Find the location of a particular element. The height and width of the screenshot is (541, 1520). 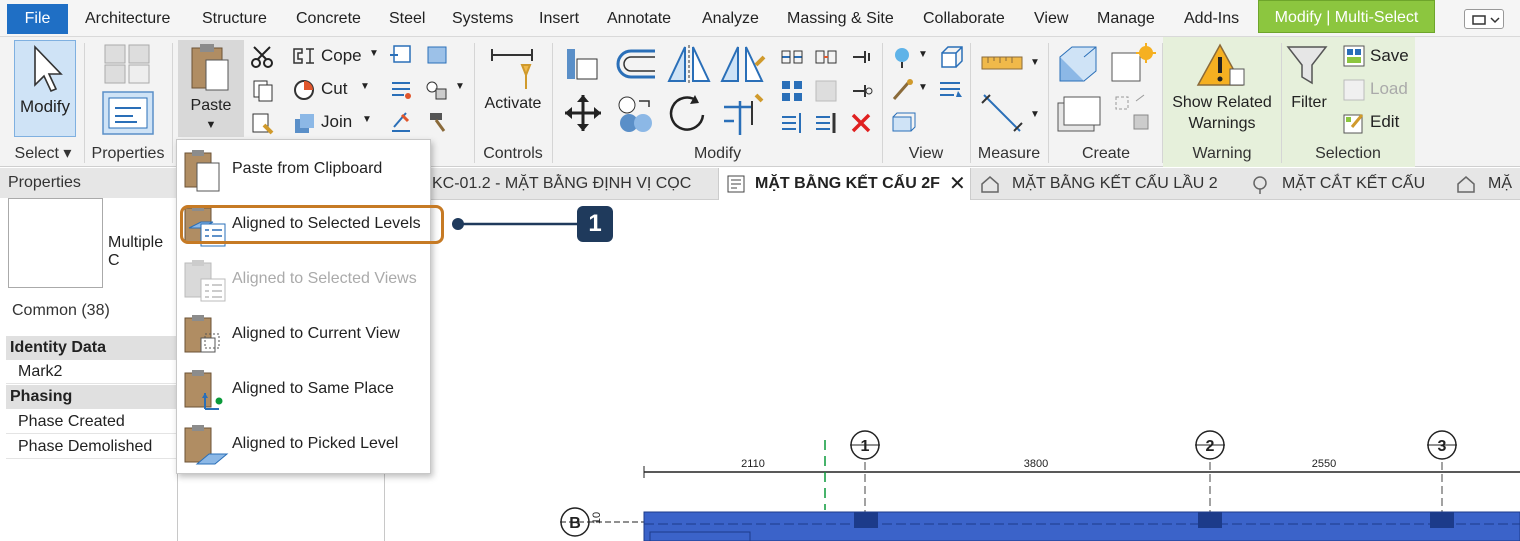

dimension-dropdown-arrow: ▼ is located at coordinates (1035, 114).